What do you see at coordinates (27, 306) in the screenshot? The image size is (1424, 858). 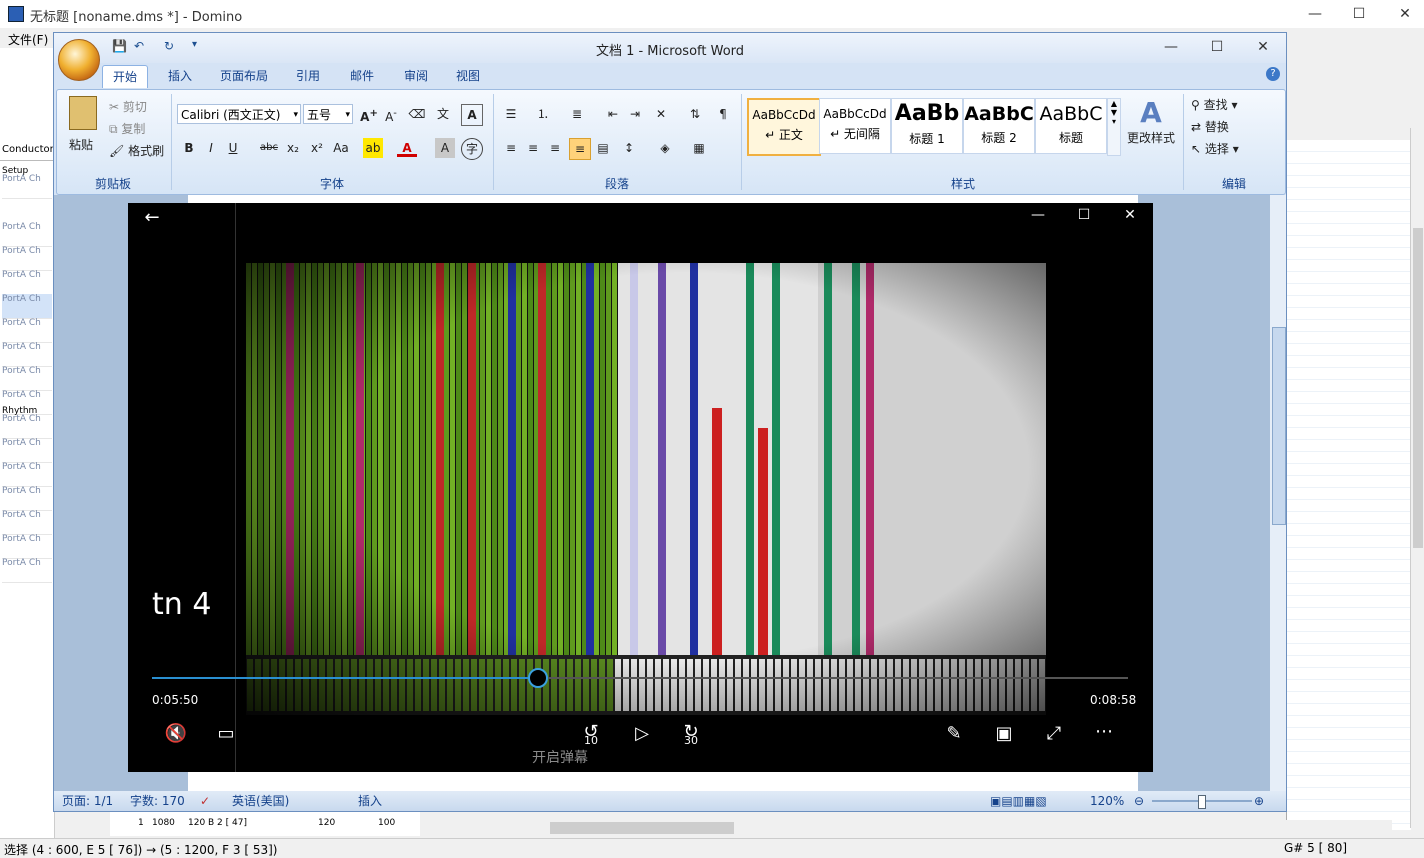 I see `track-row-selected: PortA Ch` at bounding box center [27, 306].